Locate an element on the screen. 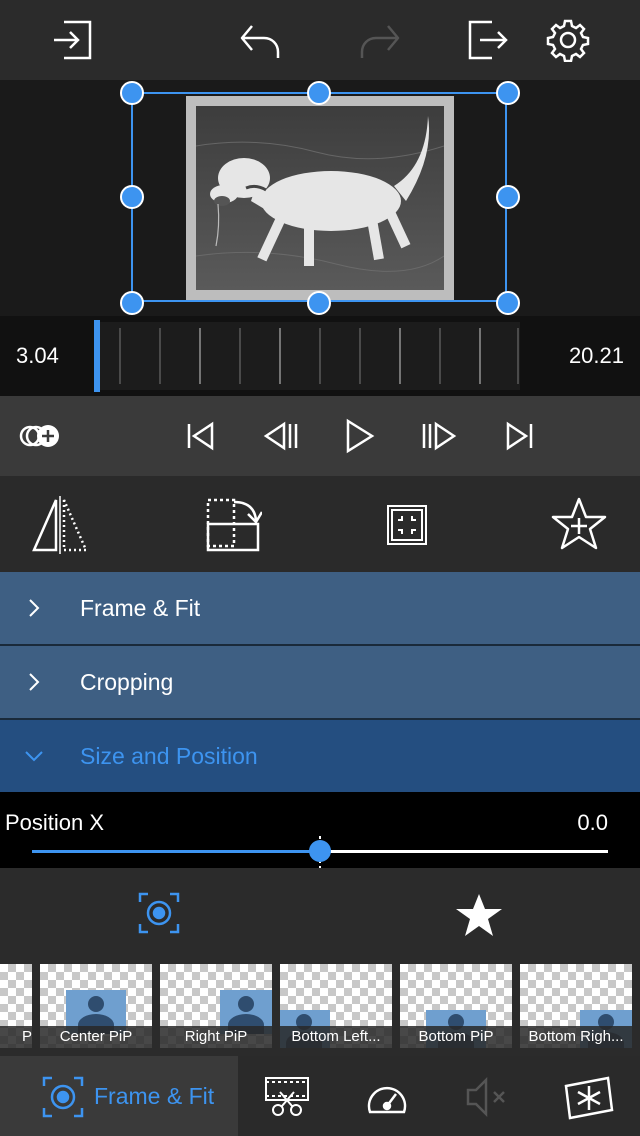 This screenshot has height=1136, width=640. preset-thumb: Bottom PiP is located at coordinates (456, 1006).